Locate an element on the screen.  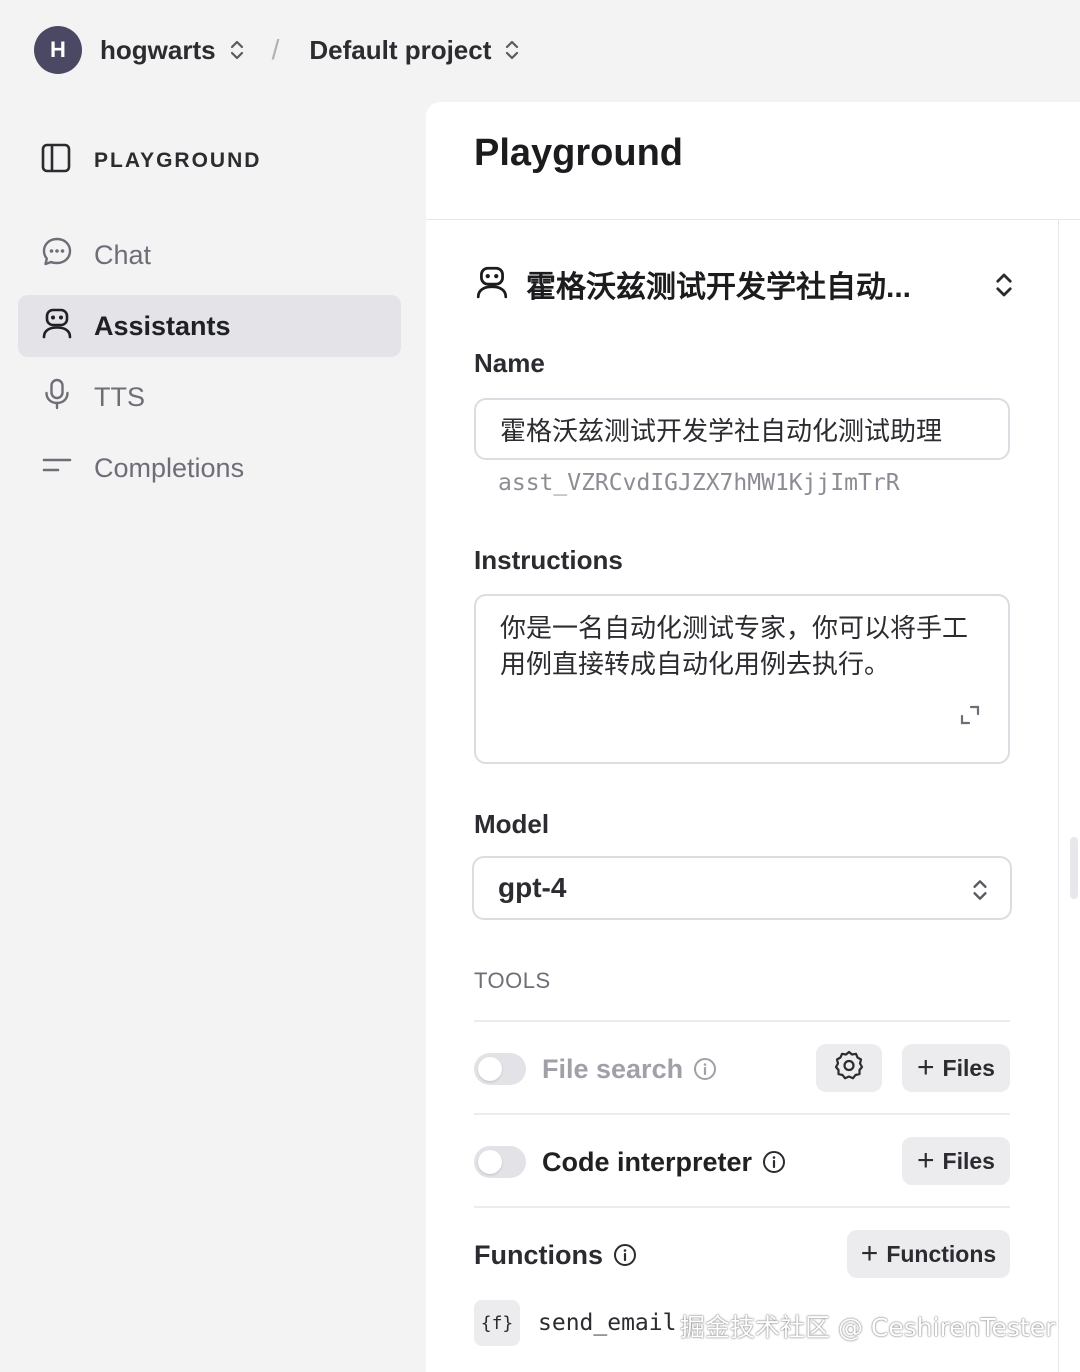
chat-bubble-icon is located at coordinates (57, 255).